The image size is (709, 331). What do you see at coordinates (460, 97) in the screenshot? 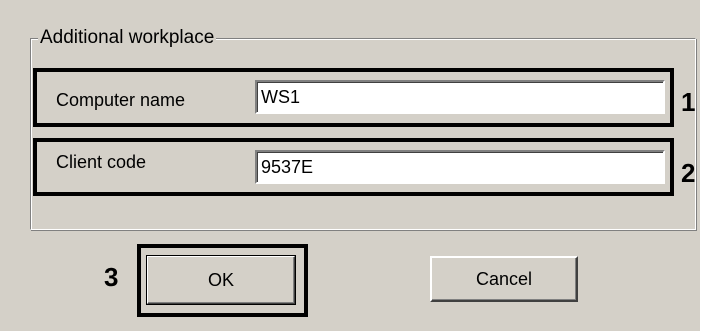
I see `computer-name-input` at bounding box center [460, 97].